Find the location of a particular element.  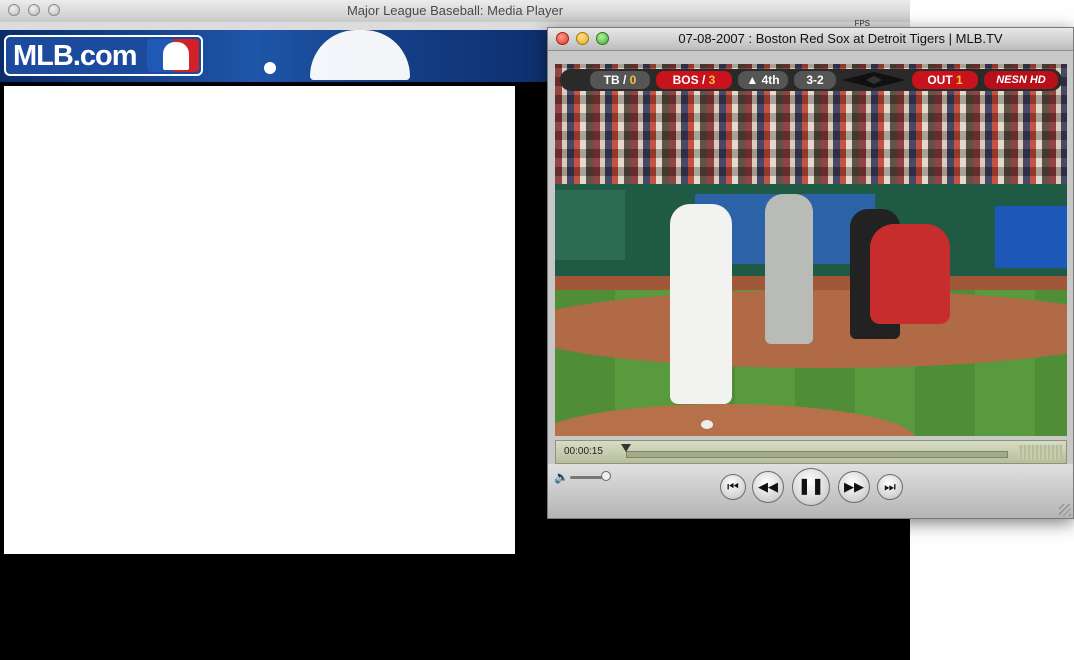

home-score: 3 is located at coordinates (712, 80).